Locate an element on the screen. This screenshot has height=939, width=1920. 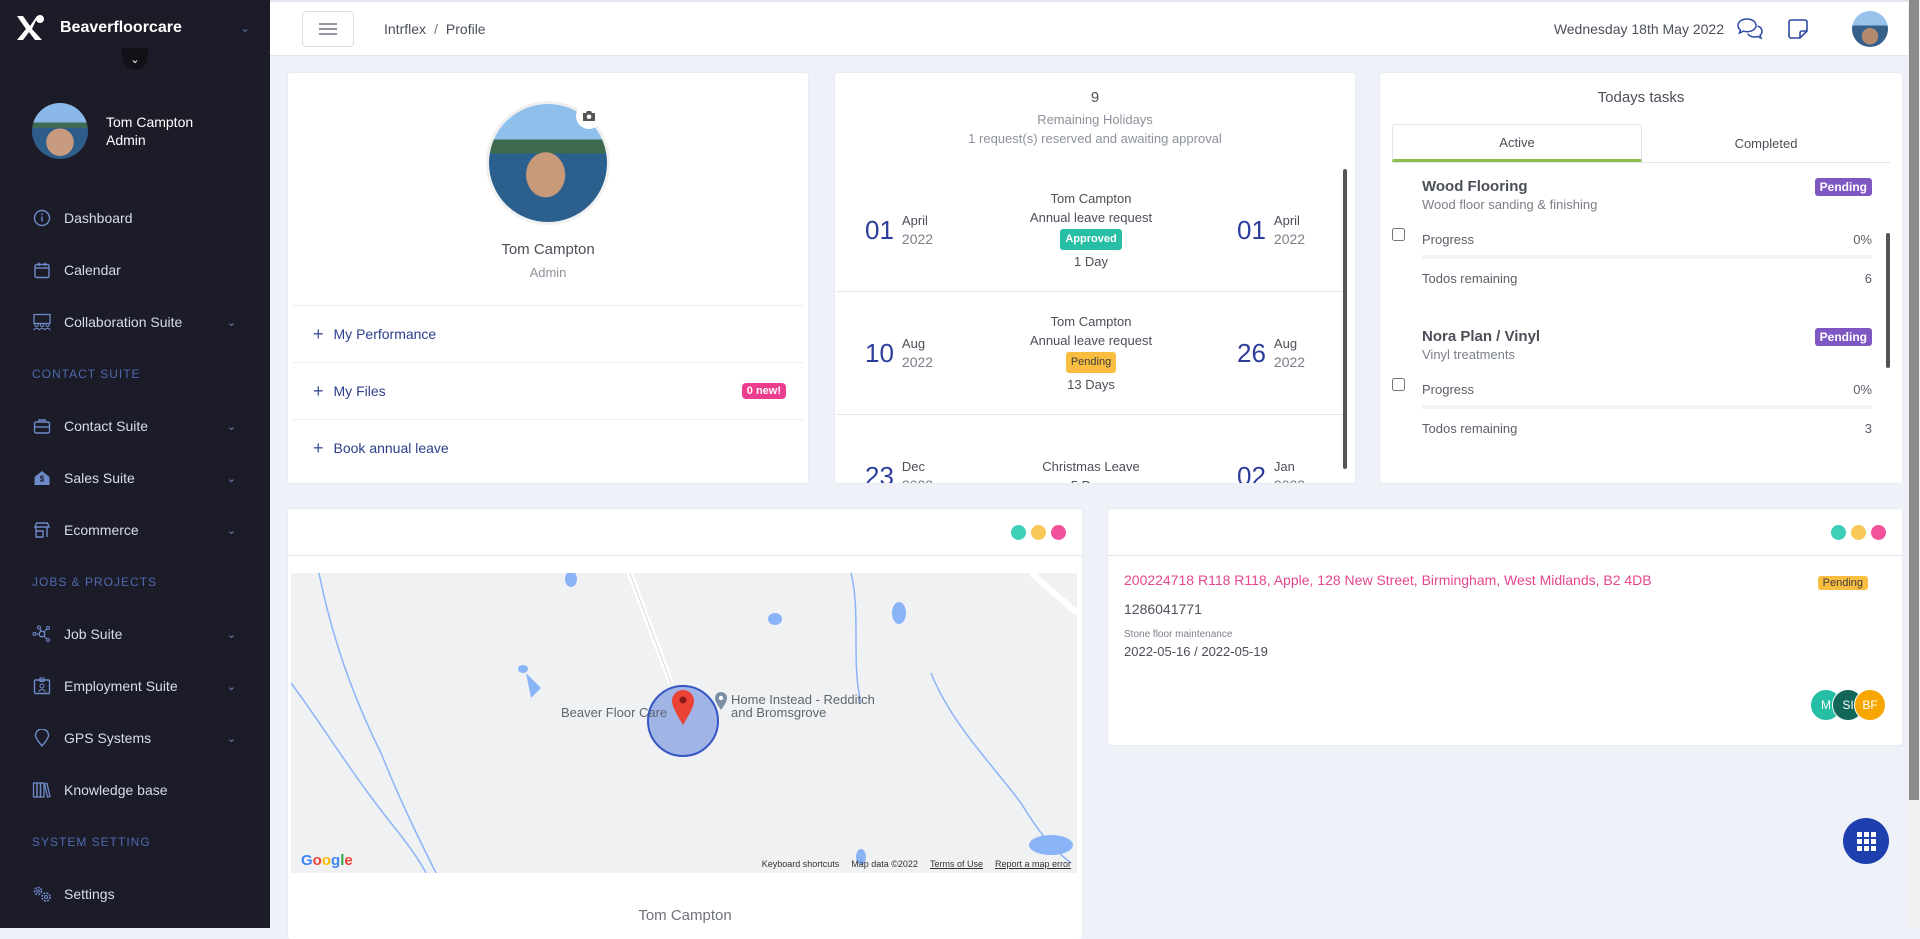
sidebar-item-job-suite: Job Suite ⌄ is located at coordinates (135, 634).